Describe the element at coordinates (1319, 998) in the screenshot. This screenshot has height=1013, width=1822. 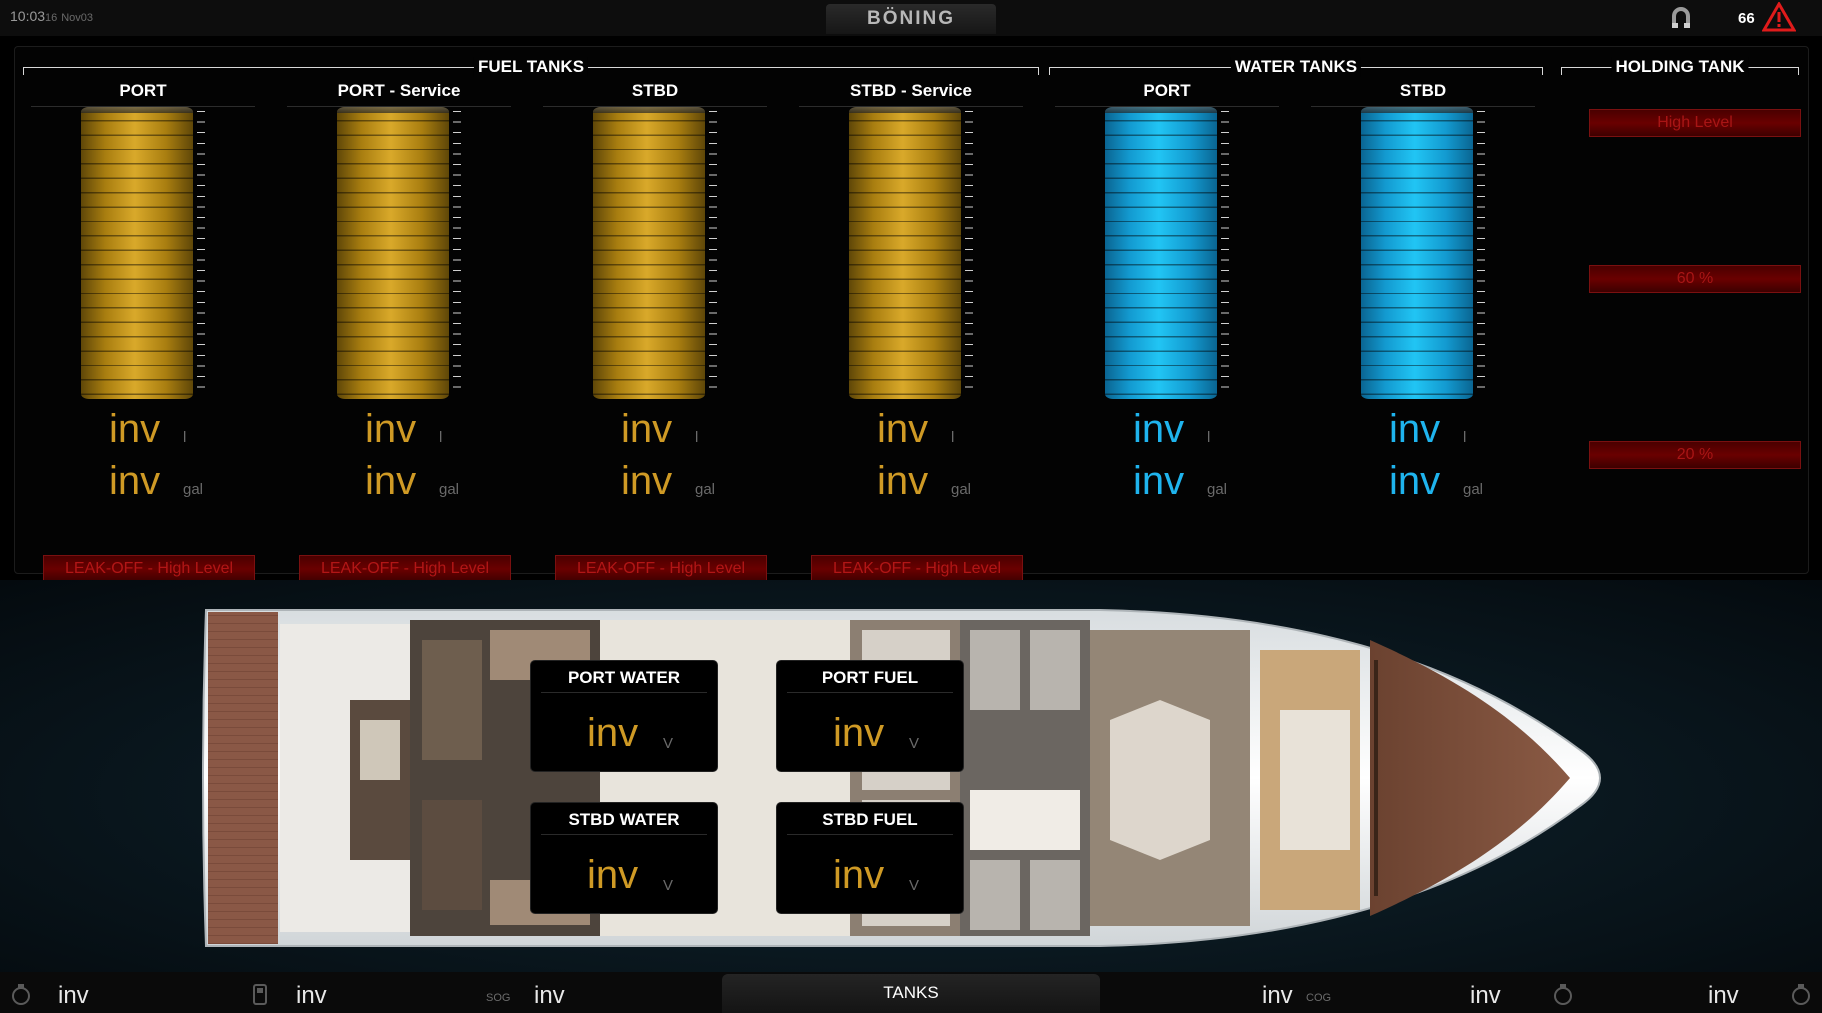
I see `cog-label: COG` at that location.